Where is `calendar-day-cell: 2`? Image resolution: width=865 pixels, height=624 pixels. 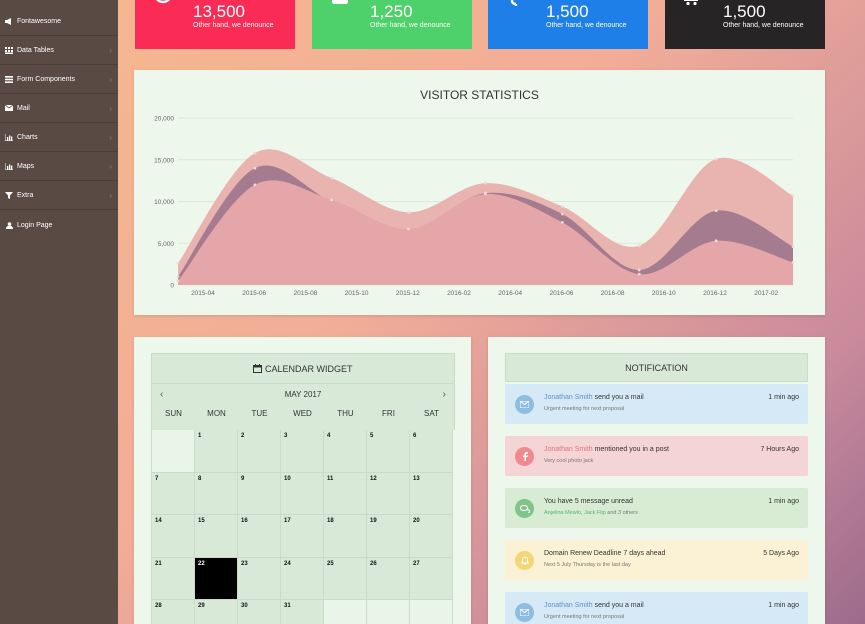
calendar-day-cell: 2 is located at coordinates (259, 451).